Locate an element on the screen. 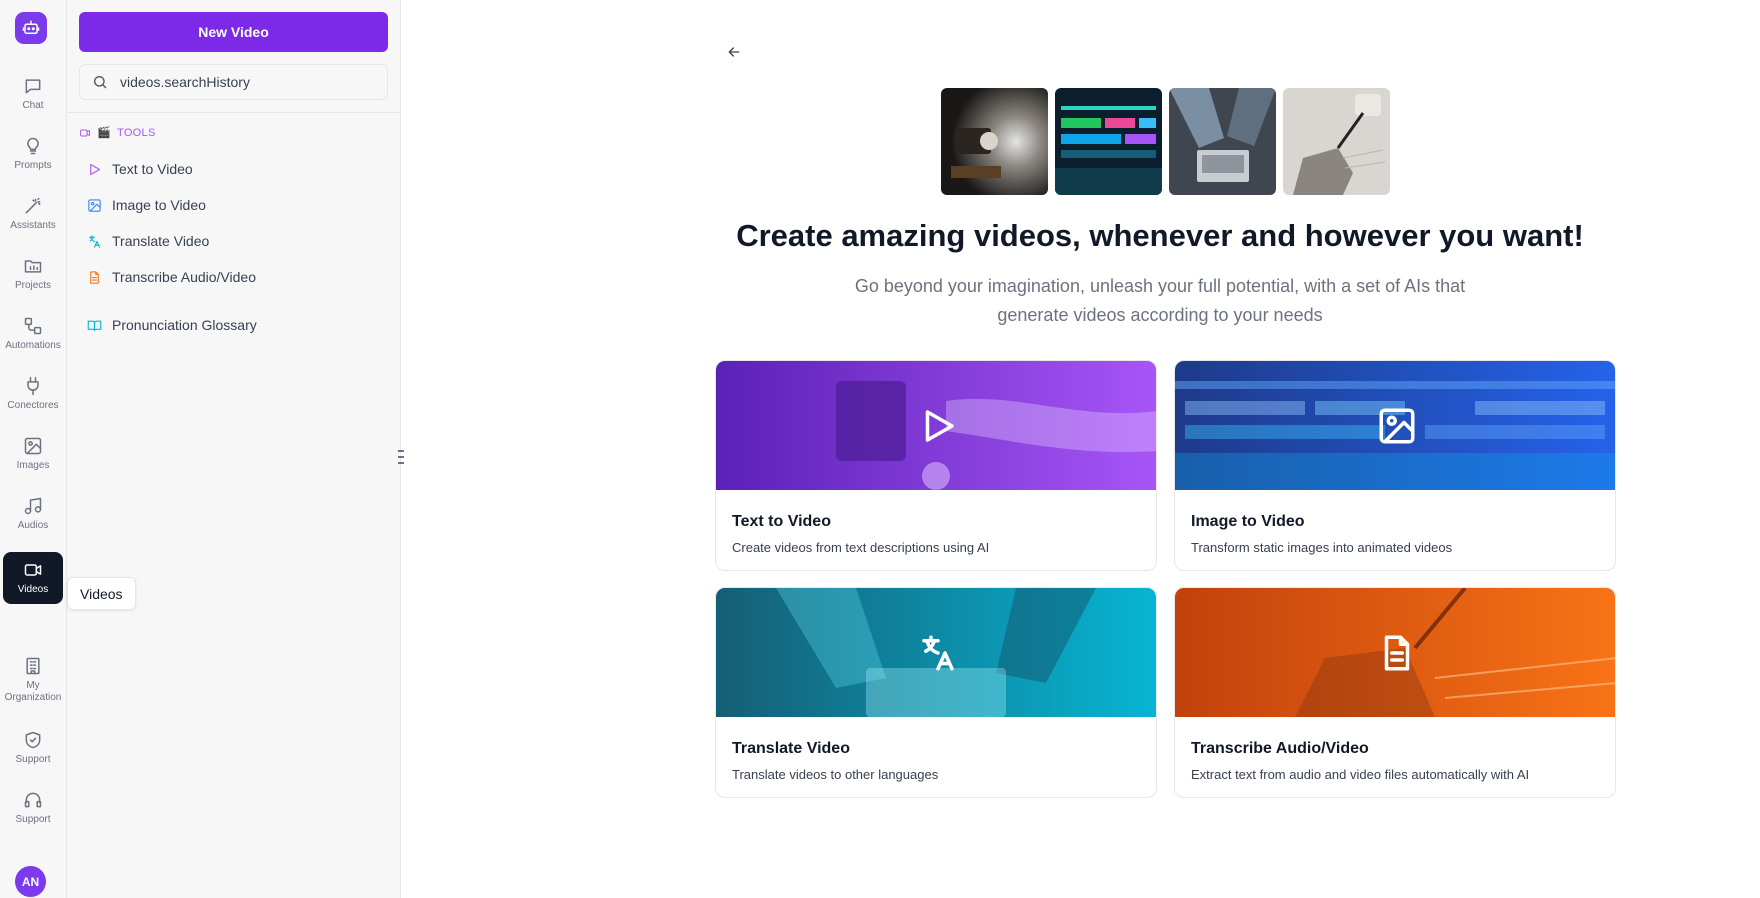  tools-section-header: 🎬 TOOLS is located at coordinates (117, 132).